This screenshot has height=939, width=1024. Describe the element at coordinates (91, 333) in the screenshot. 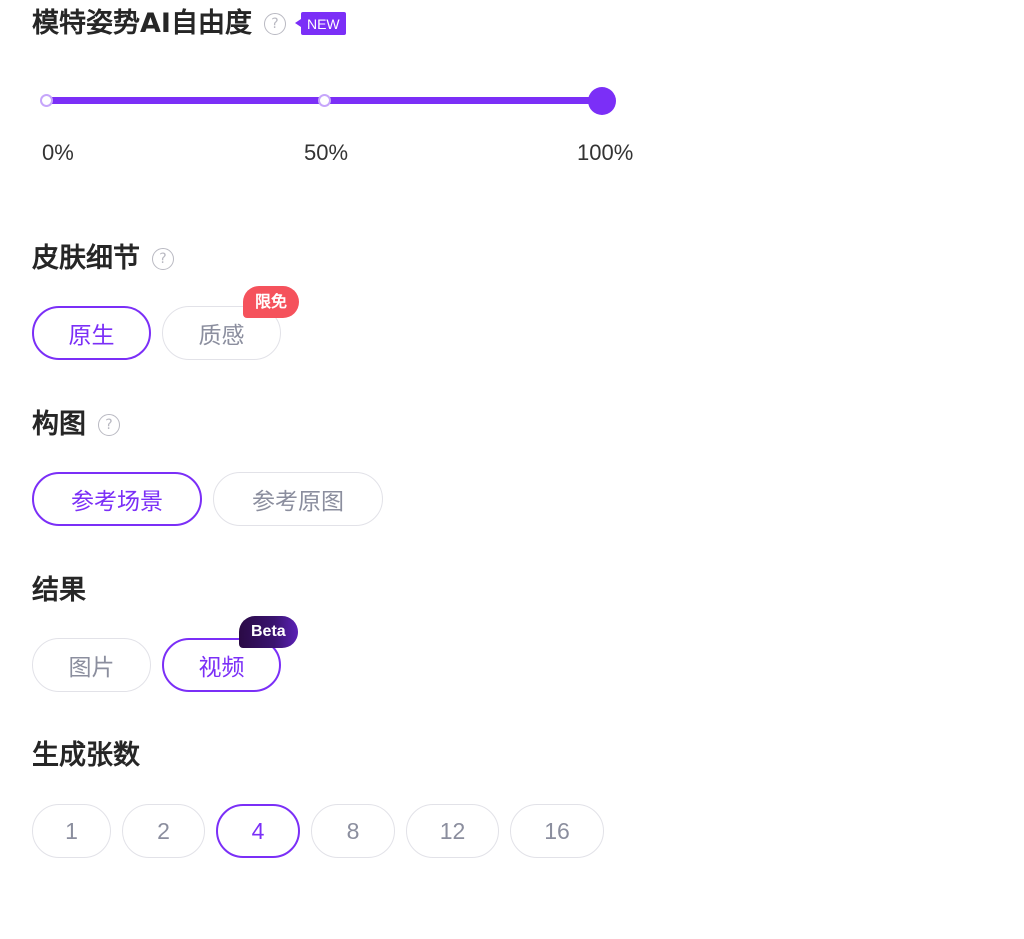

I see `skin-option-native: 原生` at that location.